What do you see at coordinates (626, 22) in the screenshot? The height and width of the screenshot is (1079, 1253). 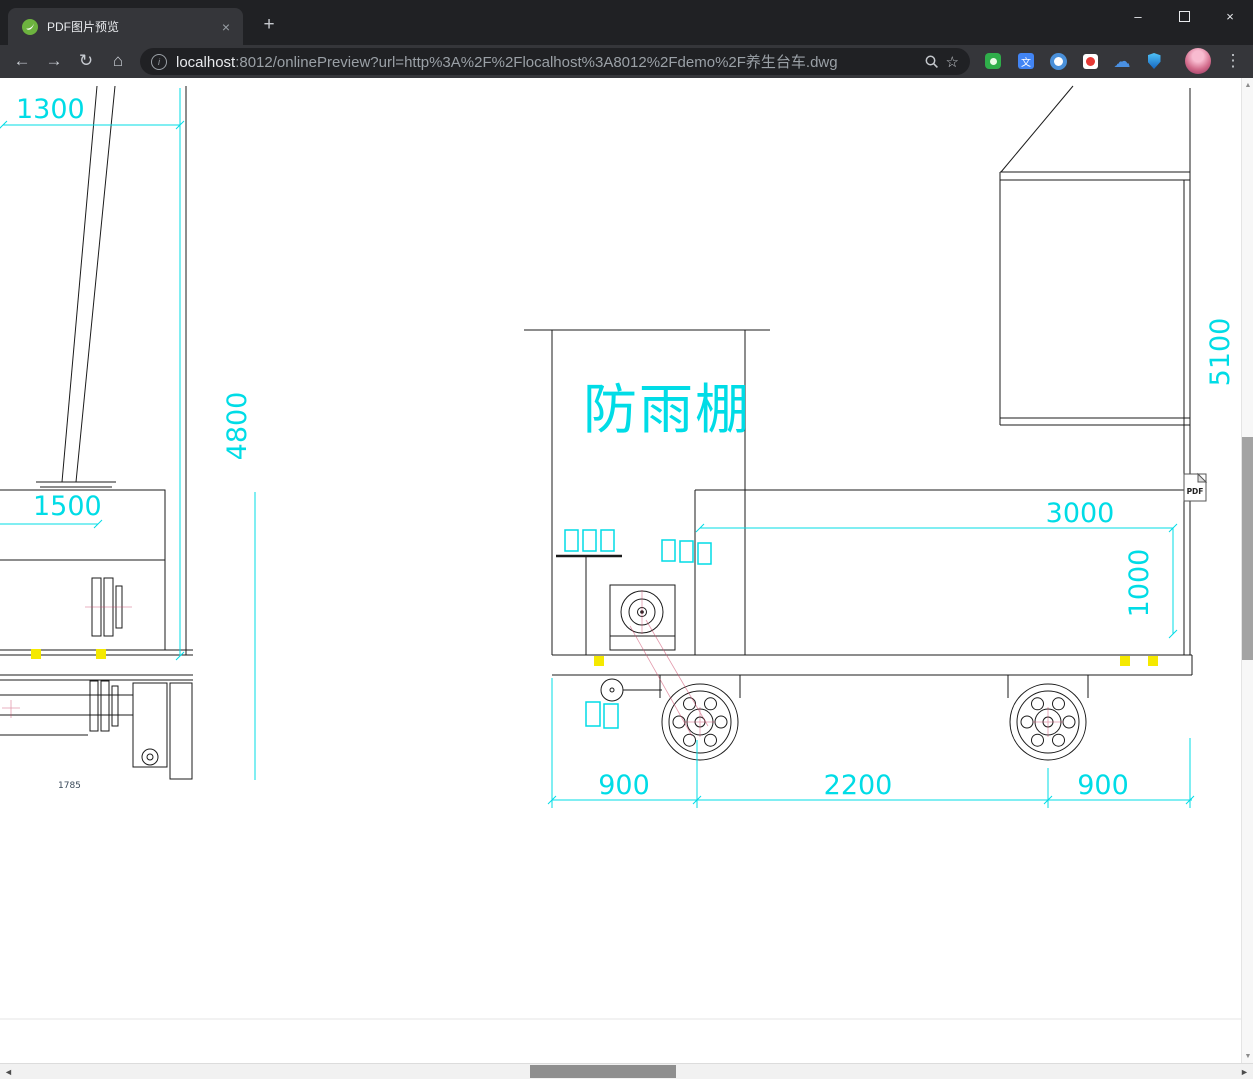 I see `tab-strip: PDF图片预览 × + – ×` at bounding box center [626, 22].